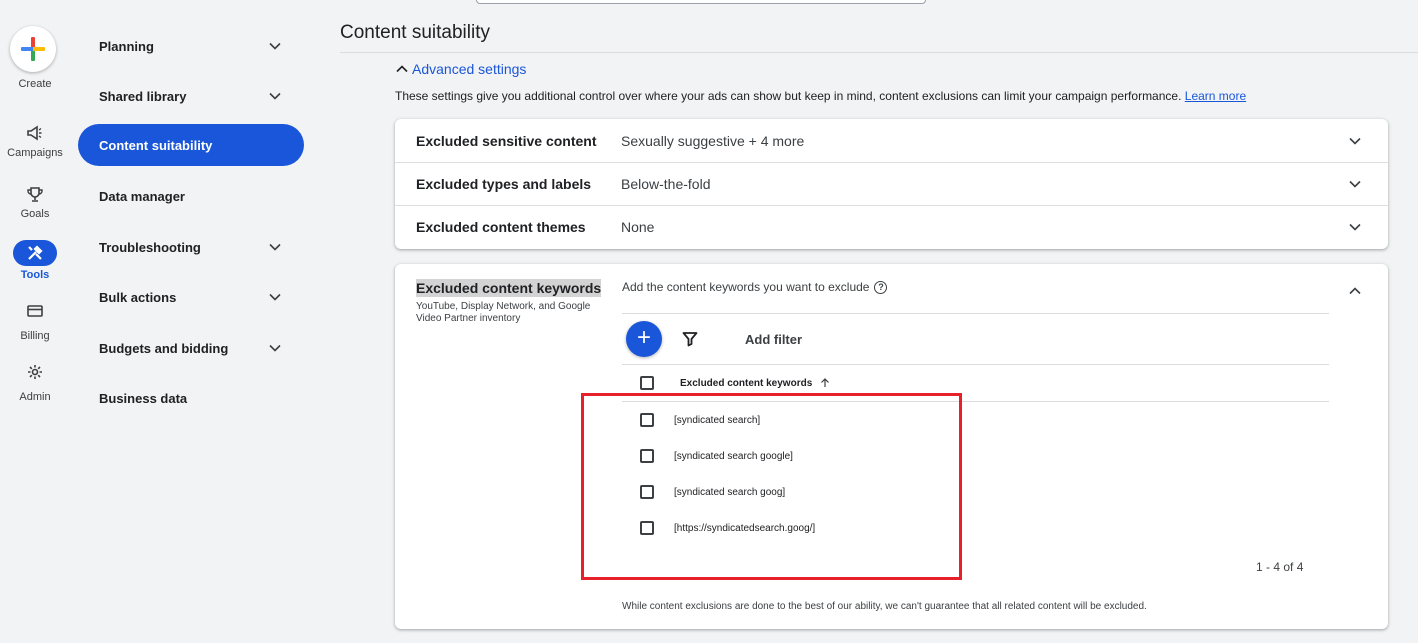 Image resolution: width=1418 pixels, height=643 pixels. I want to click on setting-row-types-and-labels: Excluded types and labels Below-the-fold, so click(891, 183).